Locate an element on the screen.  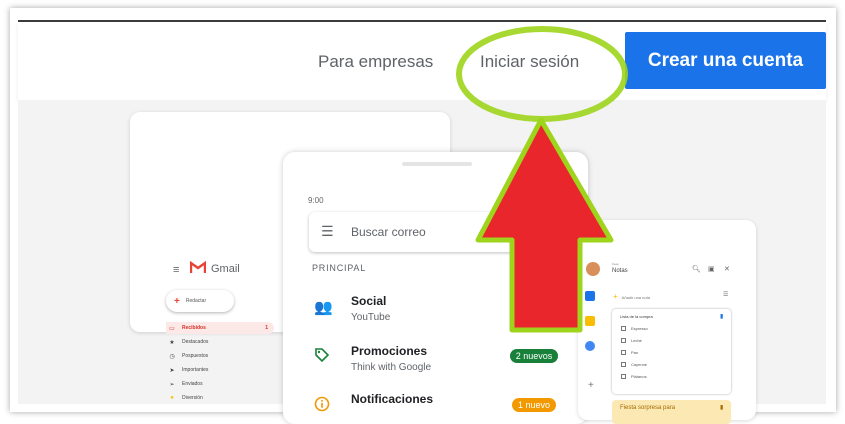
add-note-button: + Añadir una nota is located at coordinates (631, 296).